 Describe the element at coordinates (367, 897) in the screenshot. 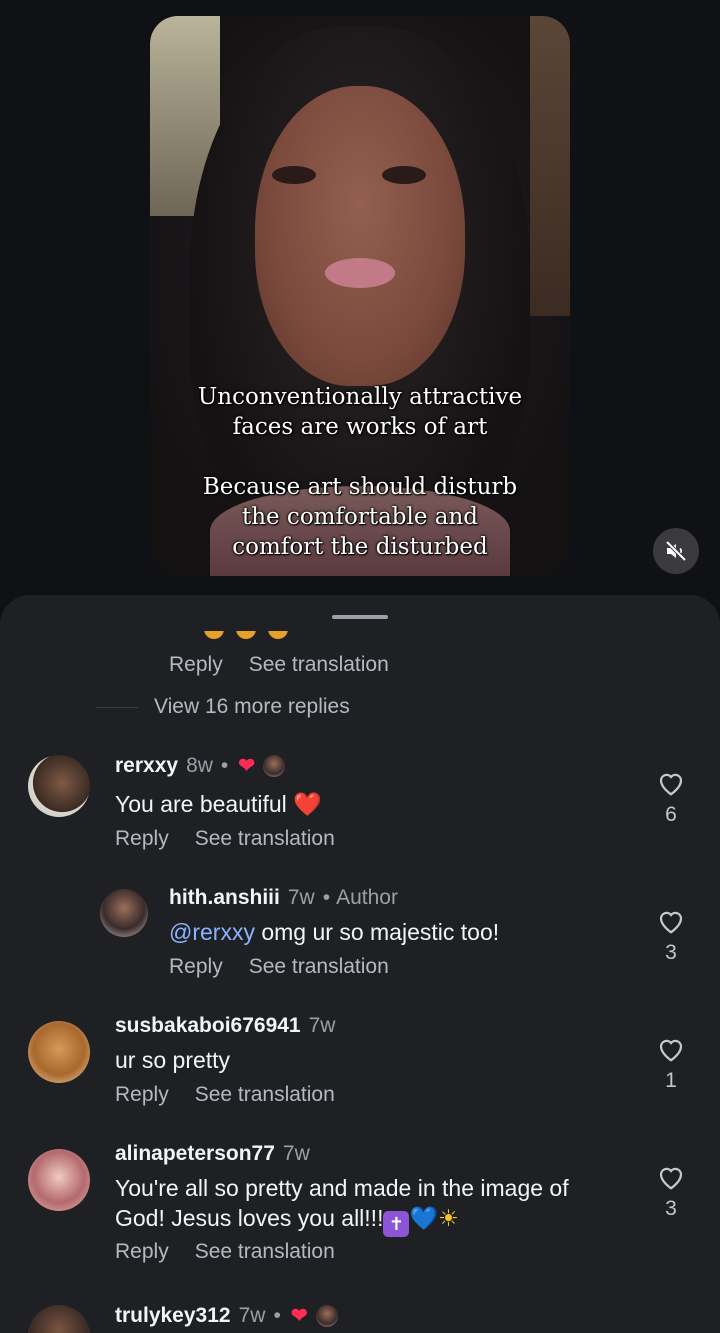

I see `author-badge: Author` at that location.